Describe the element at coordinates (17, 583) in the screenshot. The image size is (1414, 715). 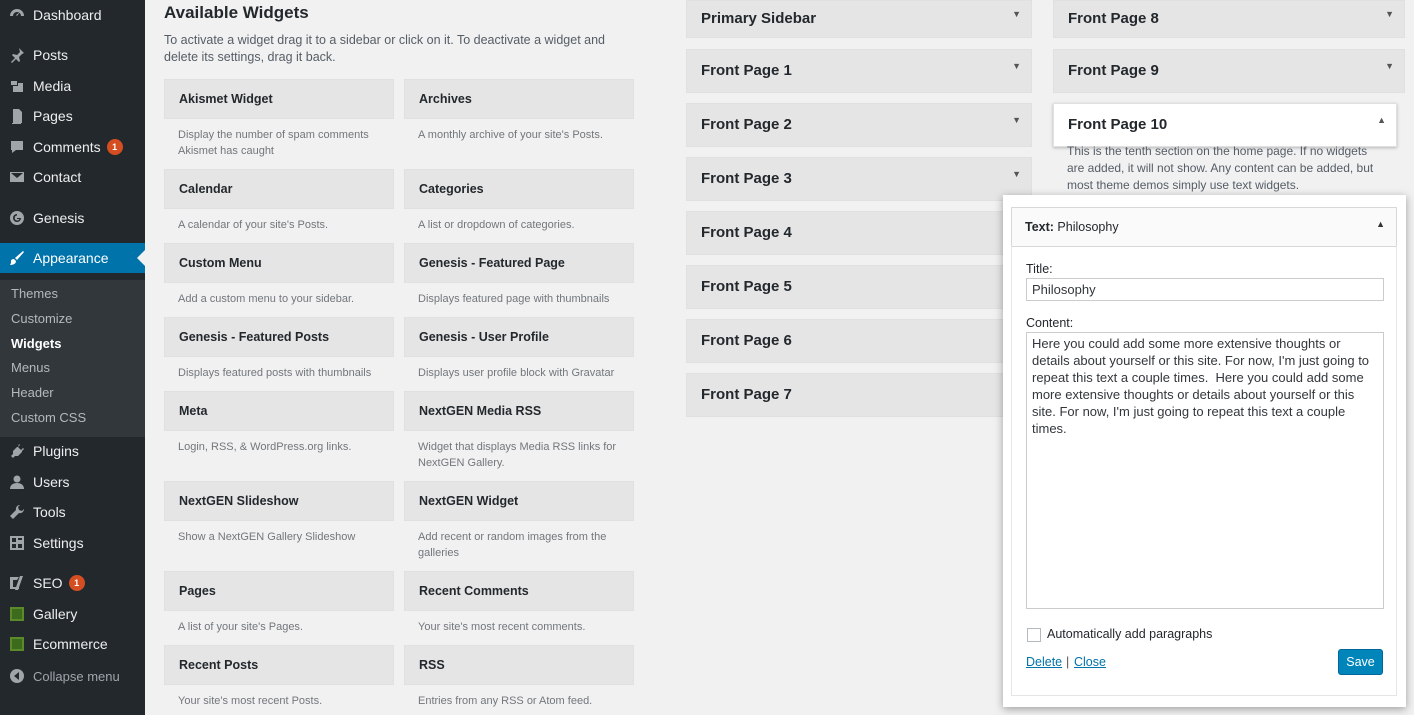
I see `seo-icon` at that location.